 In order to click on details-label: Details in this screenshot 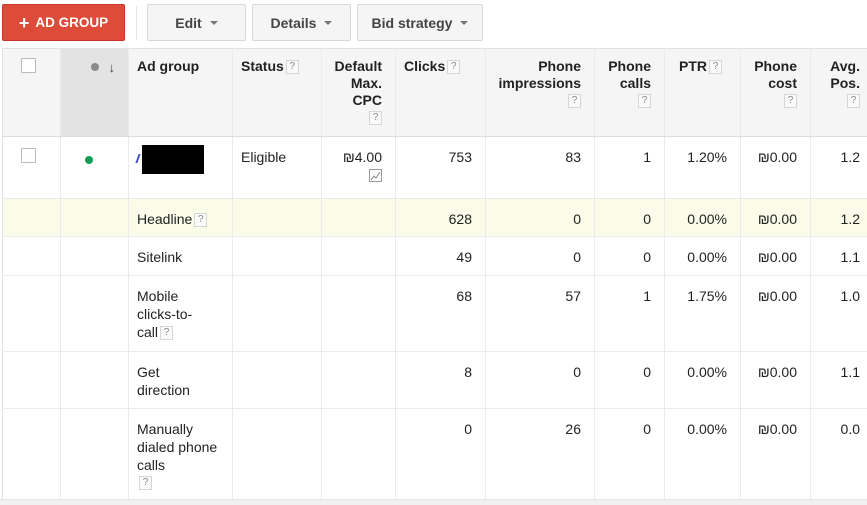, I will do `click(293, 22)`.